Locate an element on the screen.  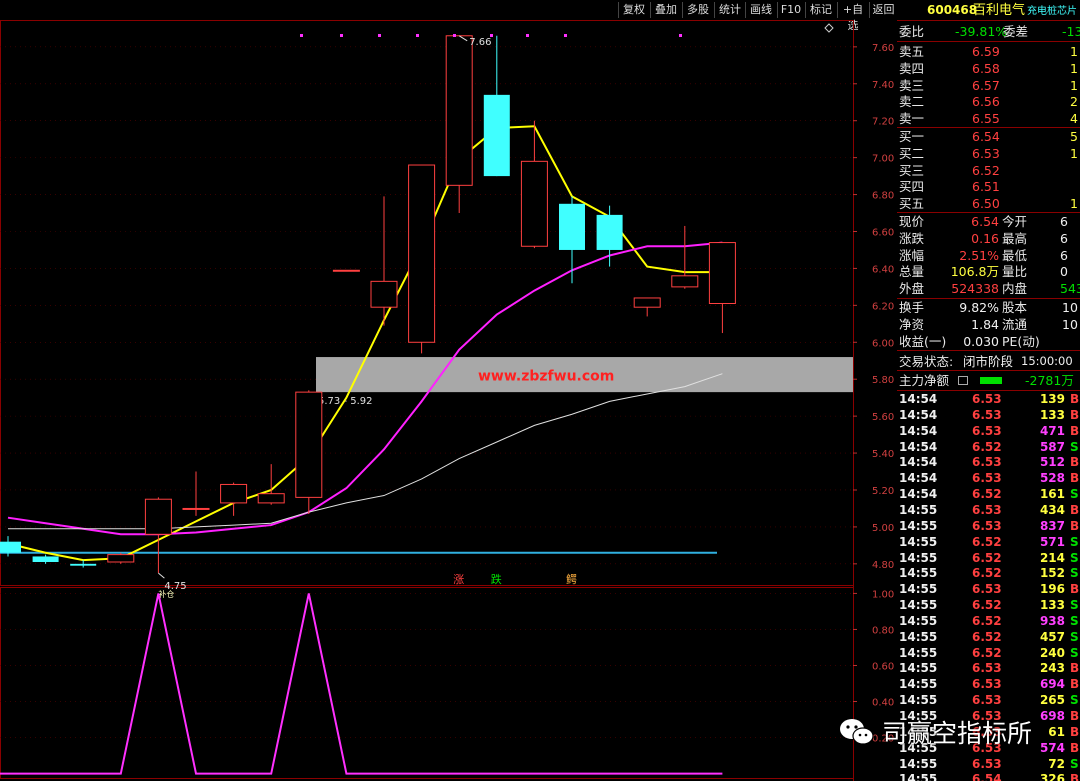
stat-row: 现价 6.54 今开 6 is located at coordinates (988, 221).